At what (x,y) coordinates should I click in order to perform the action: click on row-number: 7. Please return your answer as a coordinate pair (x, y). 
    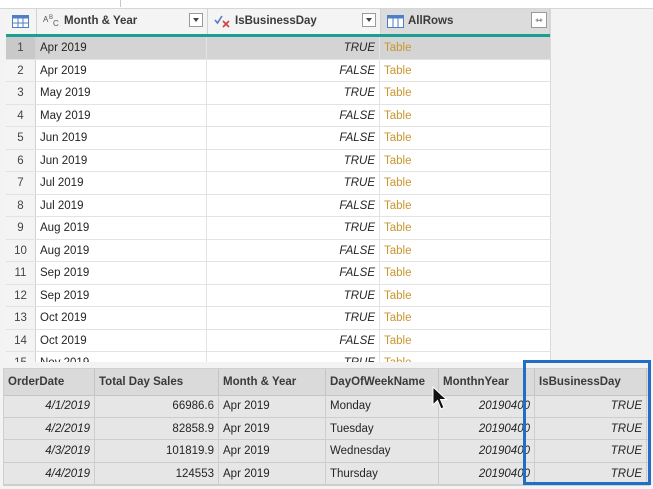
    Looking at the image, I should click on (21, 183).